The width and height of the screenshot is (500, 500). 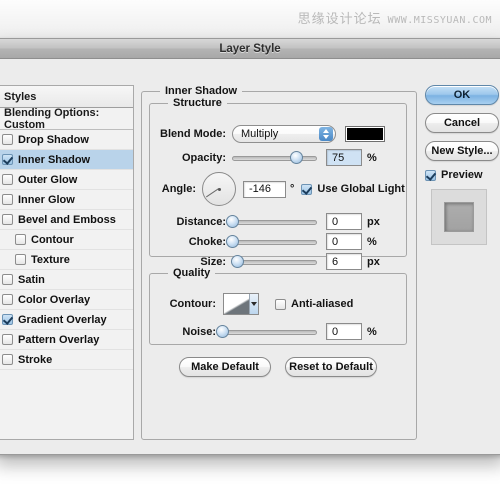 What do you see at coordinates (54, 159) in the screenshot?
I see `effect-label: Inner Shadow` at bounding box center [54, 159].